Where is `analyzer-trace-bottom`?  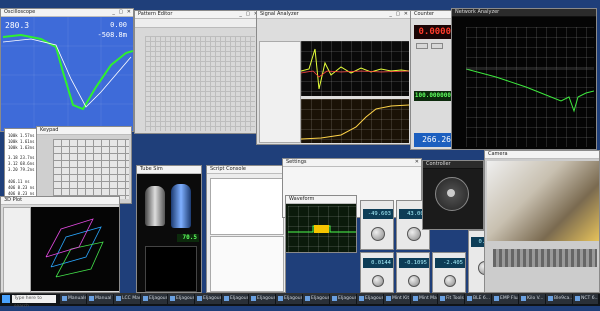
analyzer-trace-bottom is located at coordinates (355, 122).